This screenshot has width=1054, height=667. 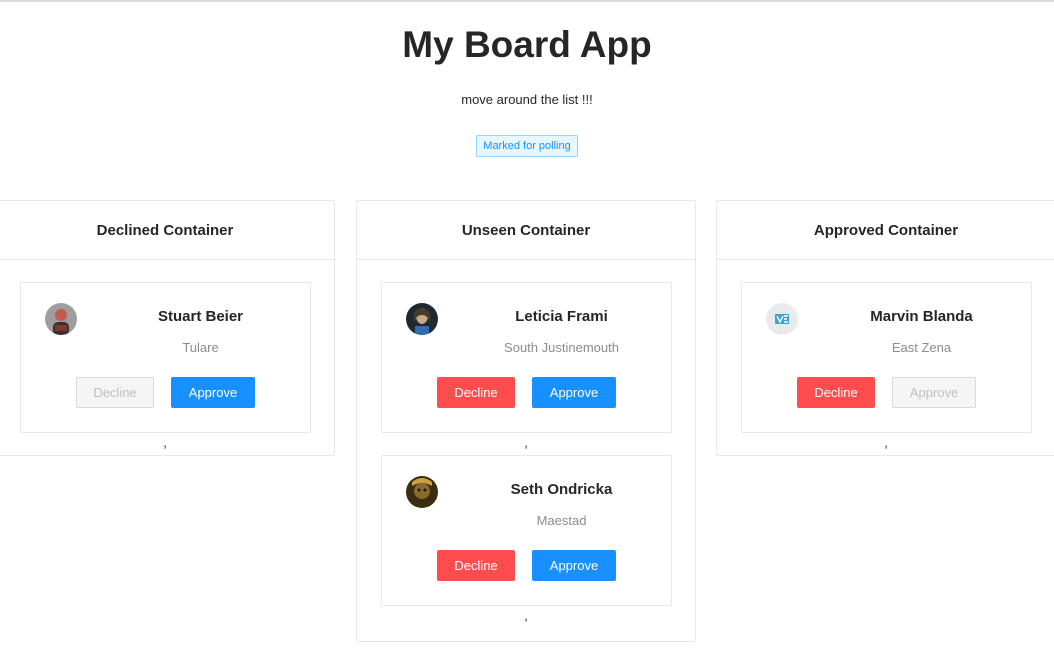 I want to click on column-title: Declined Container, so click(x=167, y=230).